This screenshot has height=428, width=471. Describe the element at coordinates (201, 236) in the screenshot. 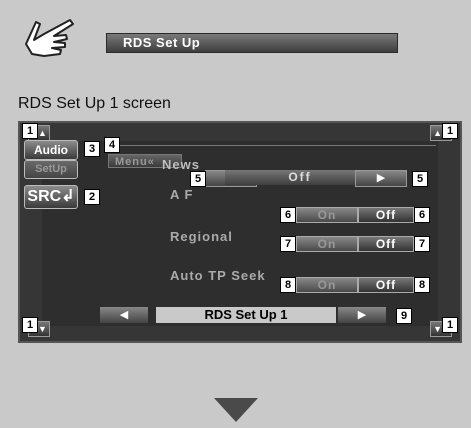

I see `regional-label: Regional` at that location.